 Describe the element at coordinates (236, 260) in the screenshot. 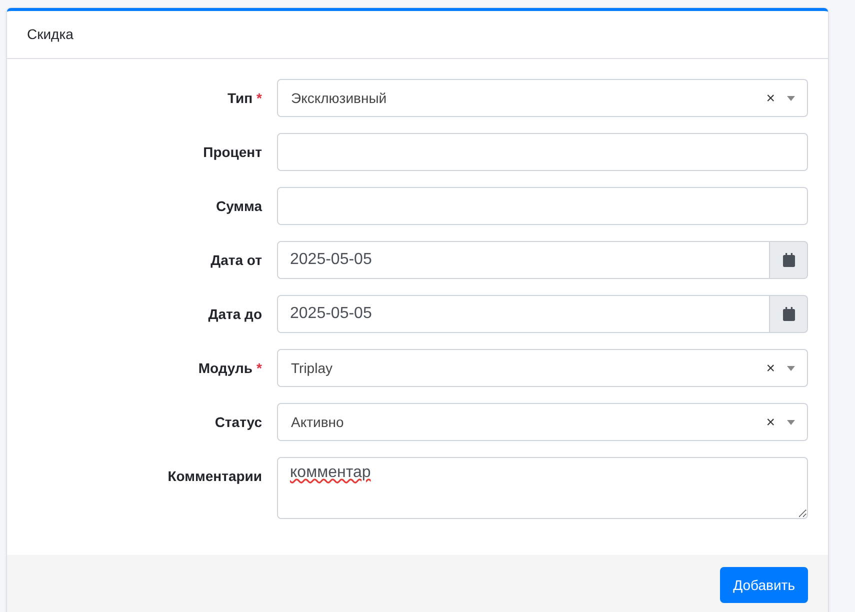

I see `field-label: Дата от` at that location.